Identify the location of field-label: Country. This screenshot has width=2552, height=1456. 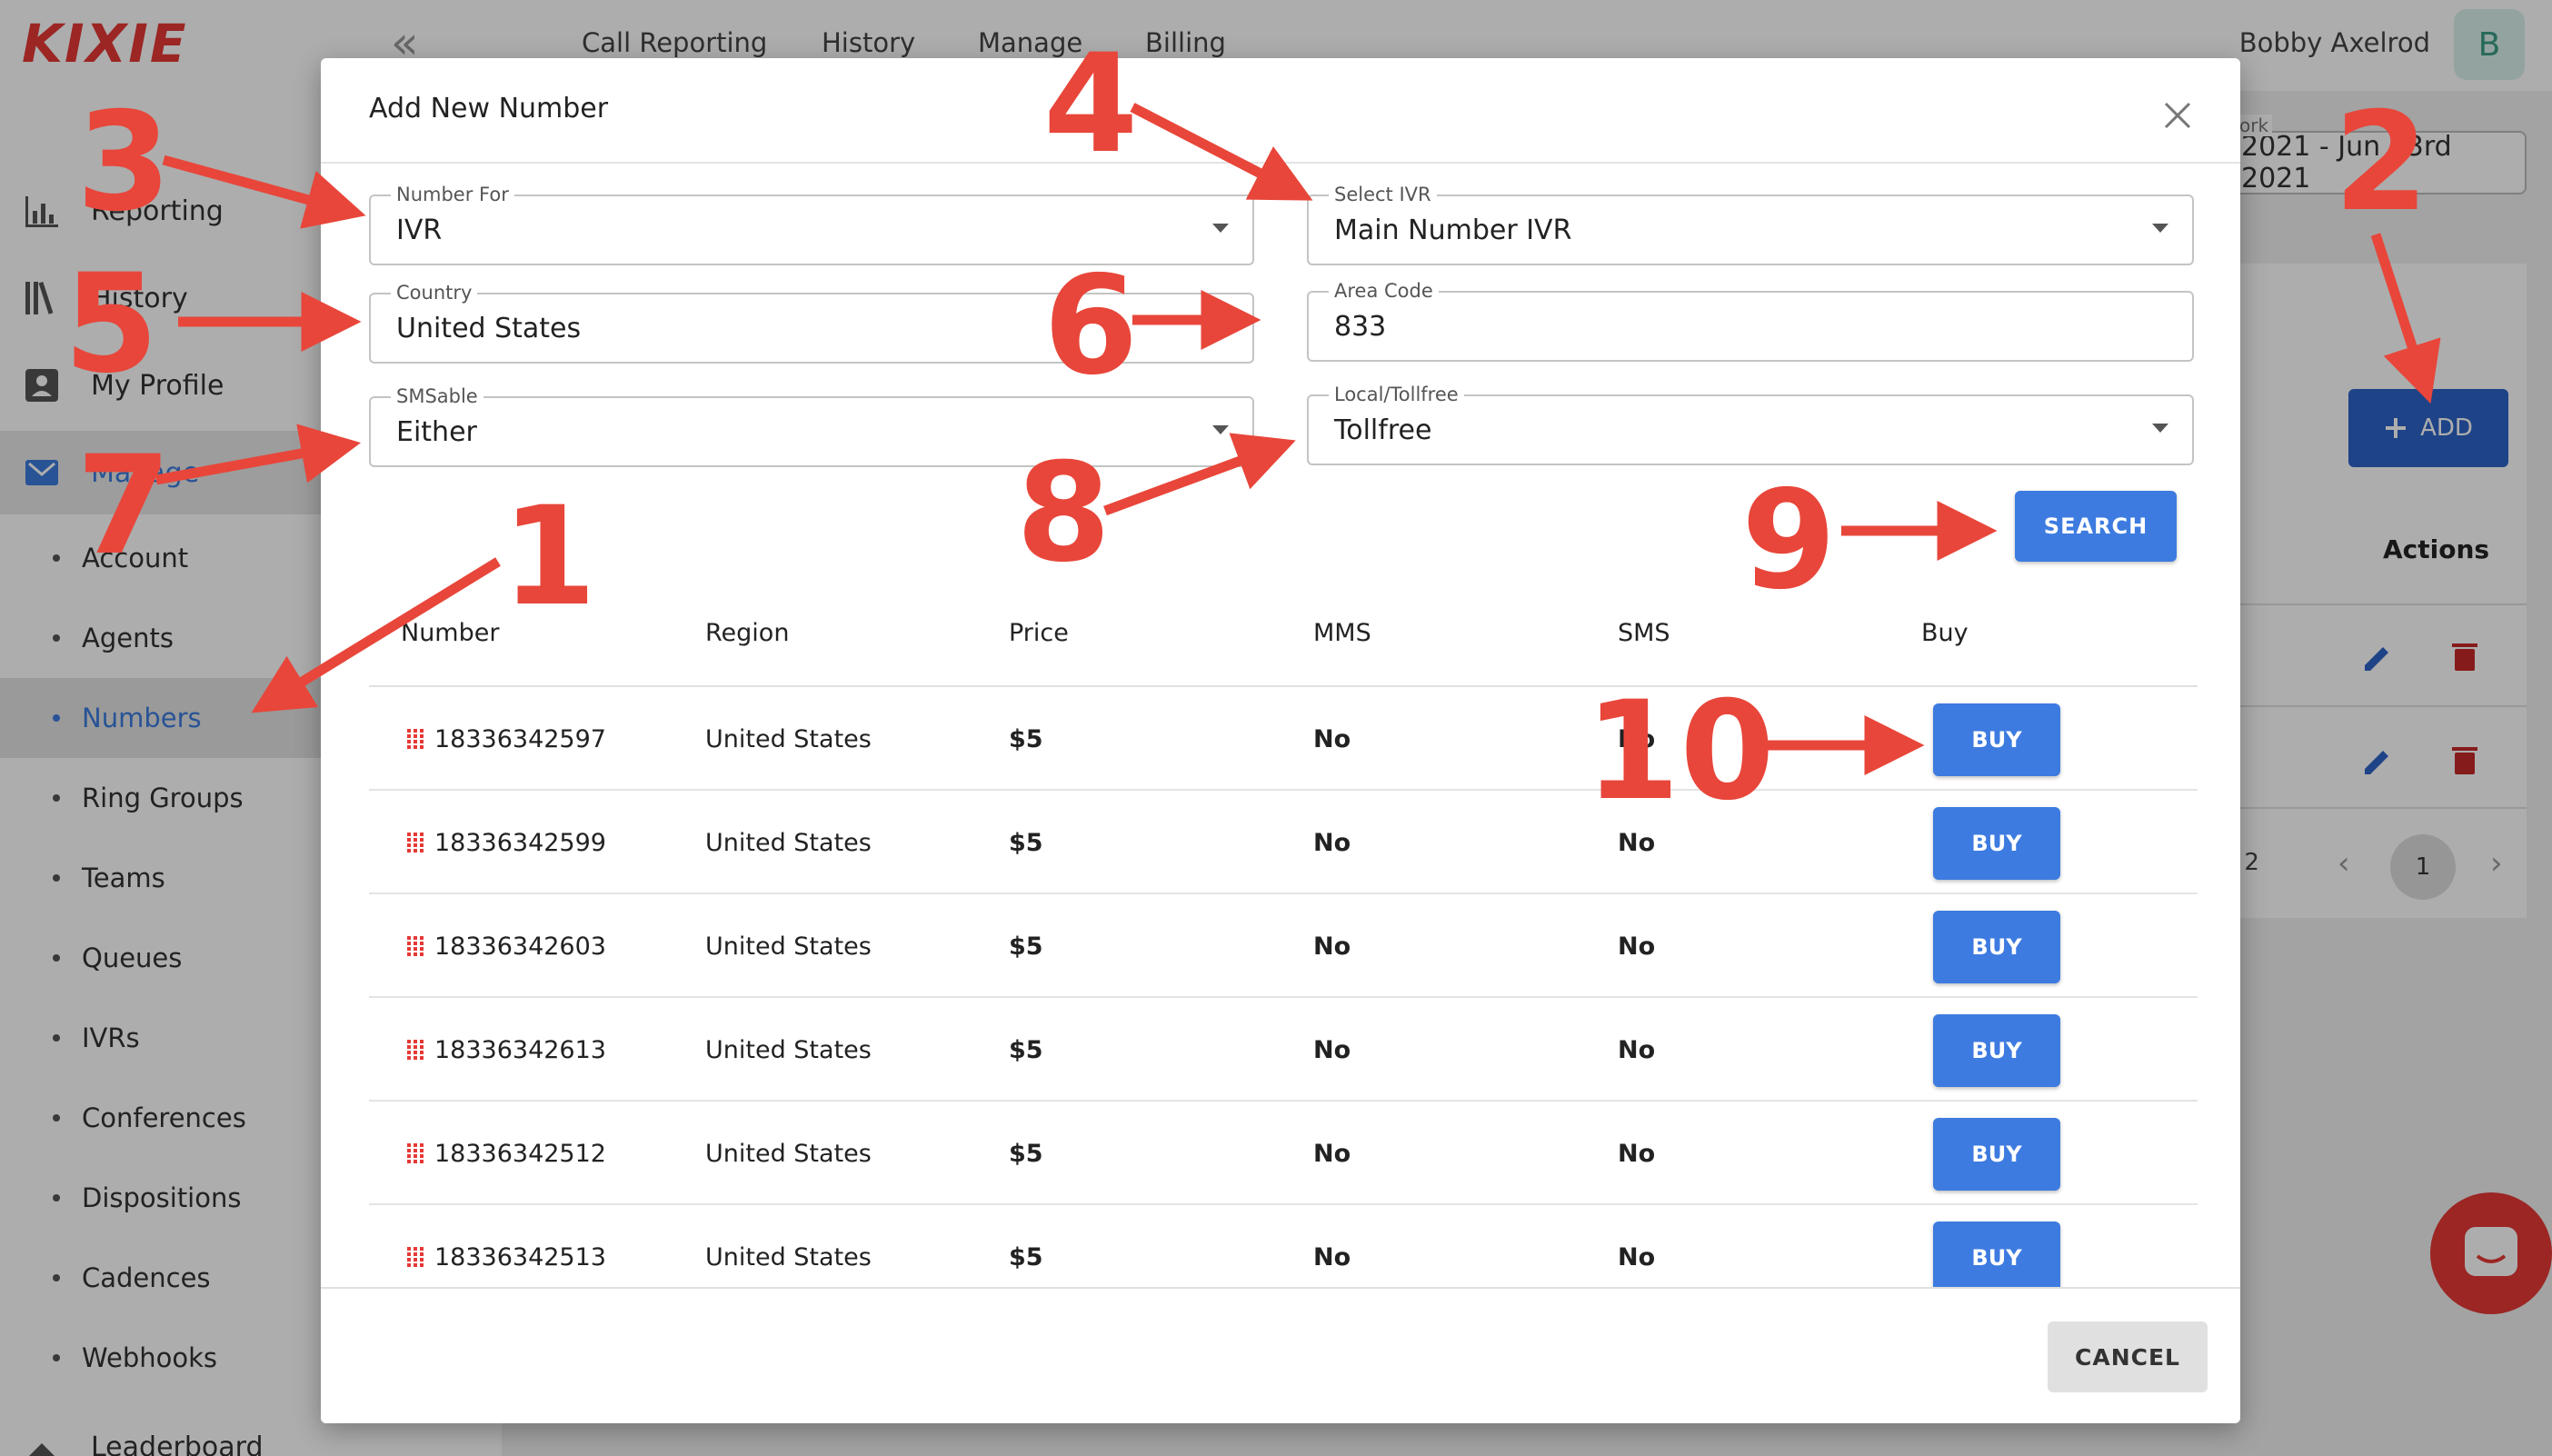
(434, 293).